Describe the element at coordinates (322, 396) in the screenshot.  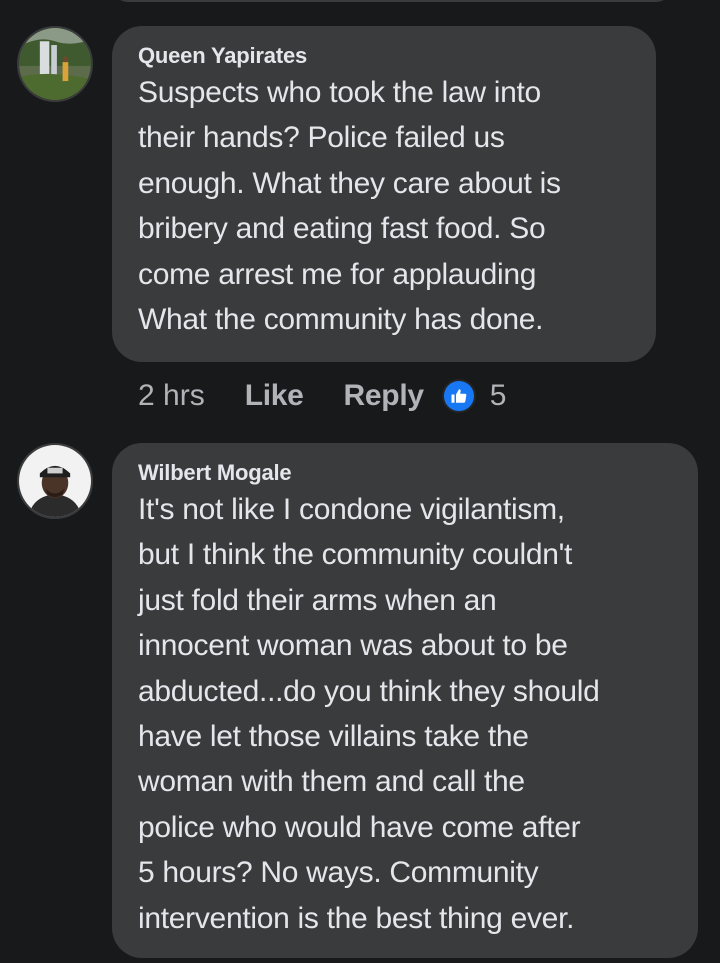
I see `comment-actions: 2 hrs Like Reply 5` at that location.